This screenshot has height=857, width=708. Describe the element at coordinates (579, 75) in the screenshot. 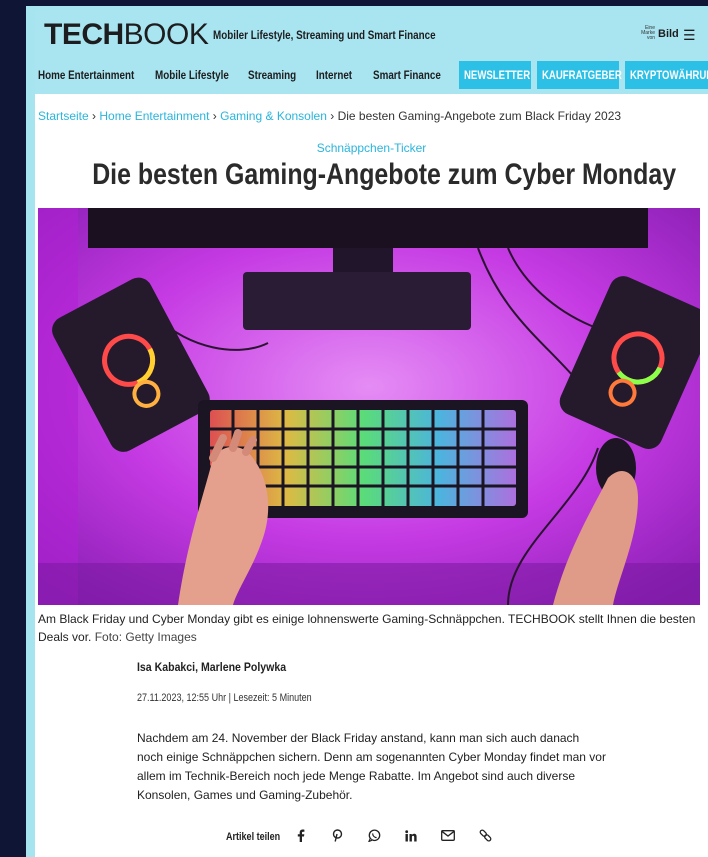

I see `kaufratgeber-button: KAUFRATGEBER` at that location.